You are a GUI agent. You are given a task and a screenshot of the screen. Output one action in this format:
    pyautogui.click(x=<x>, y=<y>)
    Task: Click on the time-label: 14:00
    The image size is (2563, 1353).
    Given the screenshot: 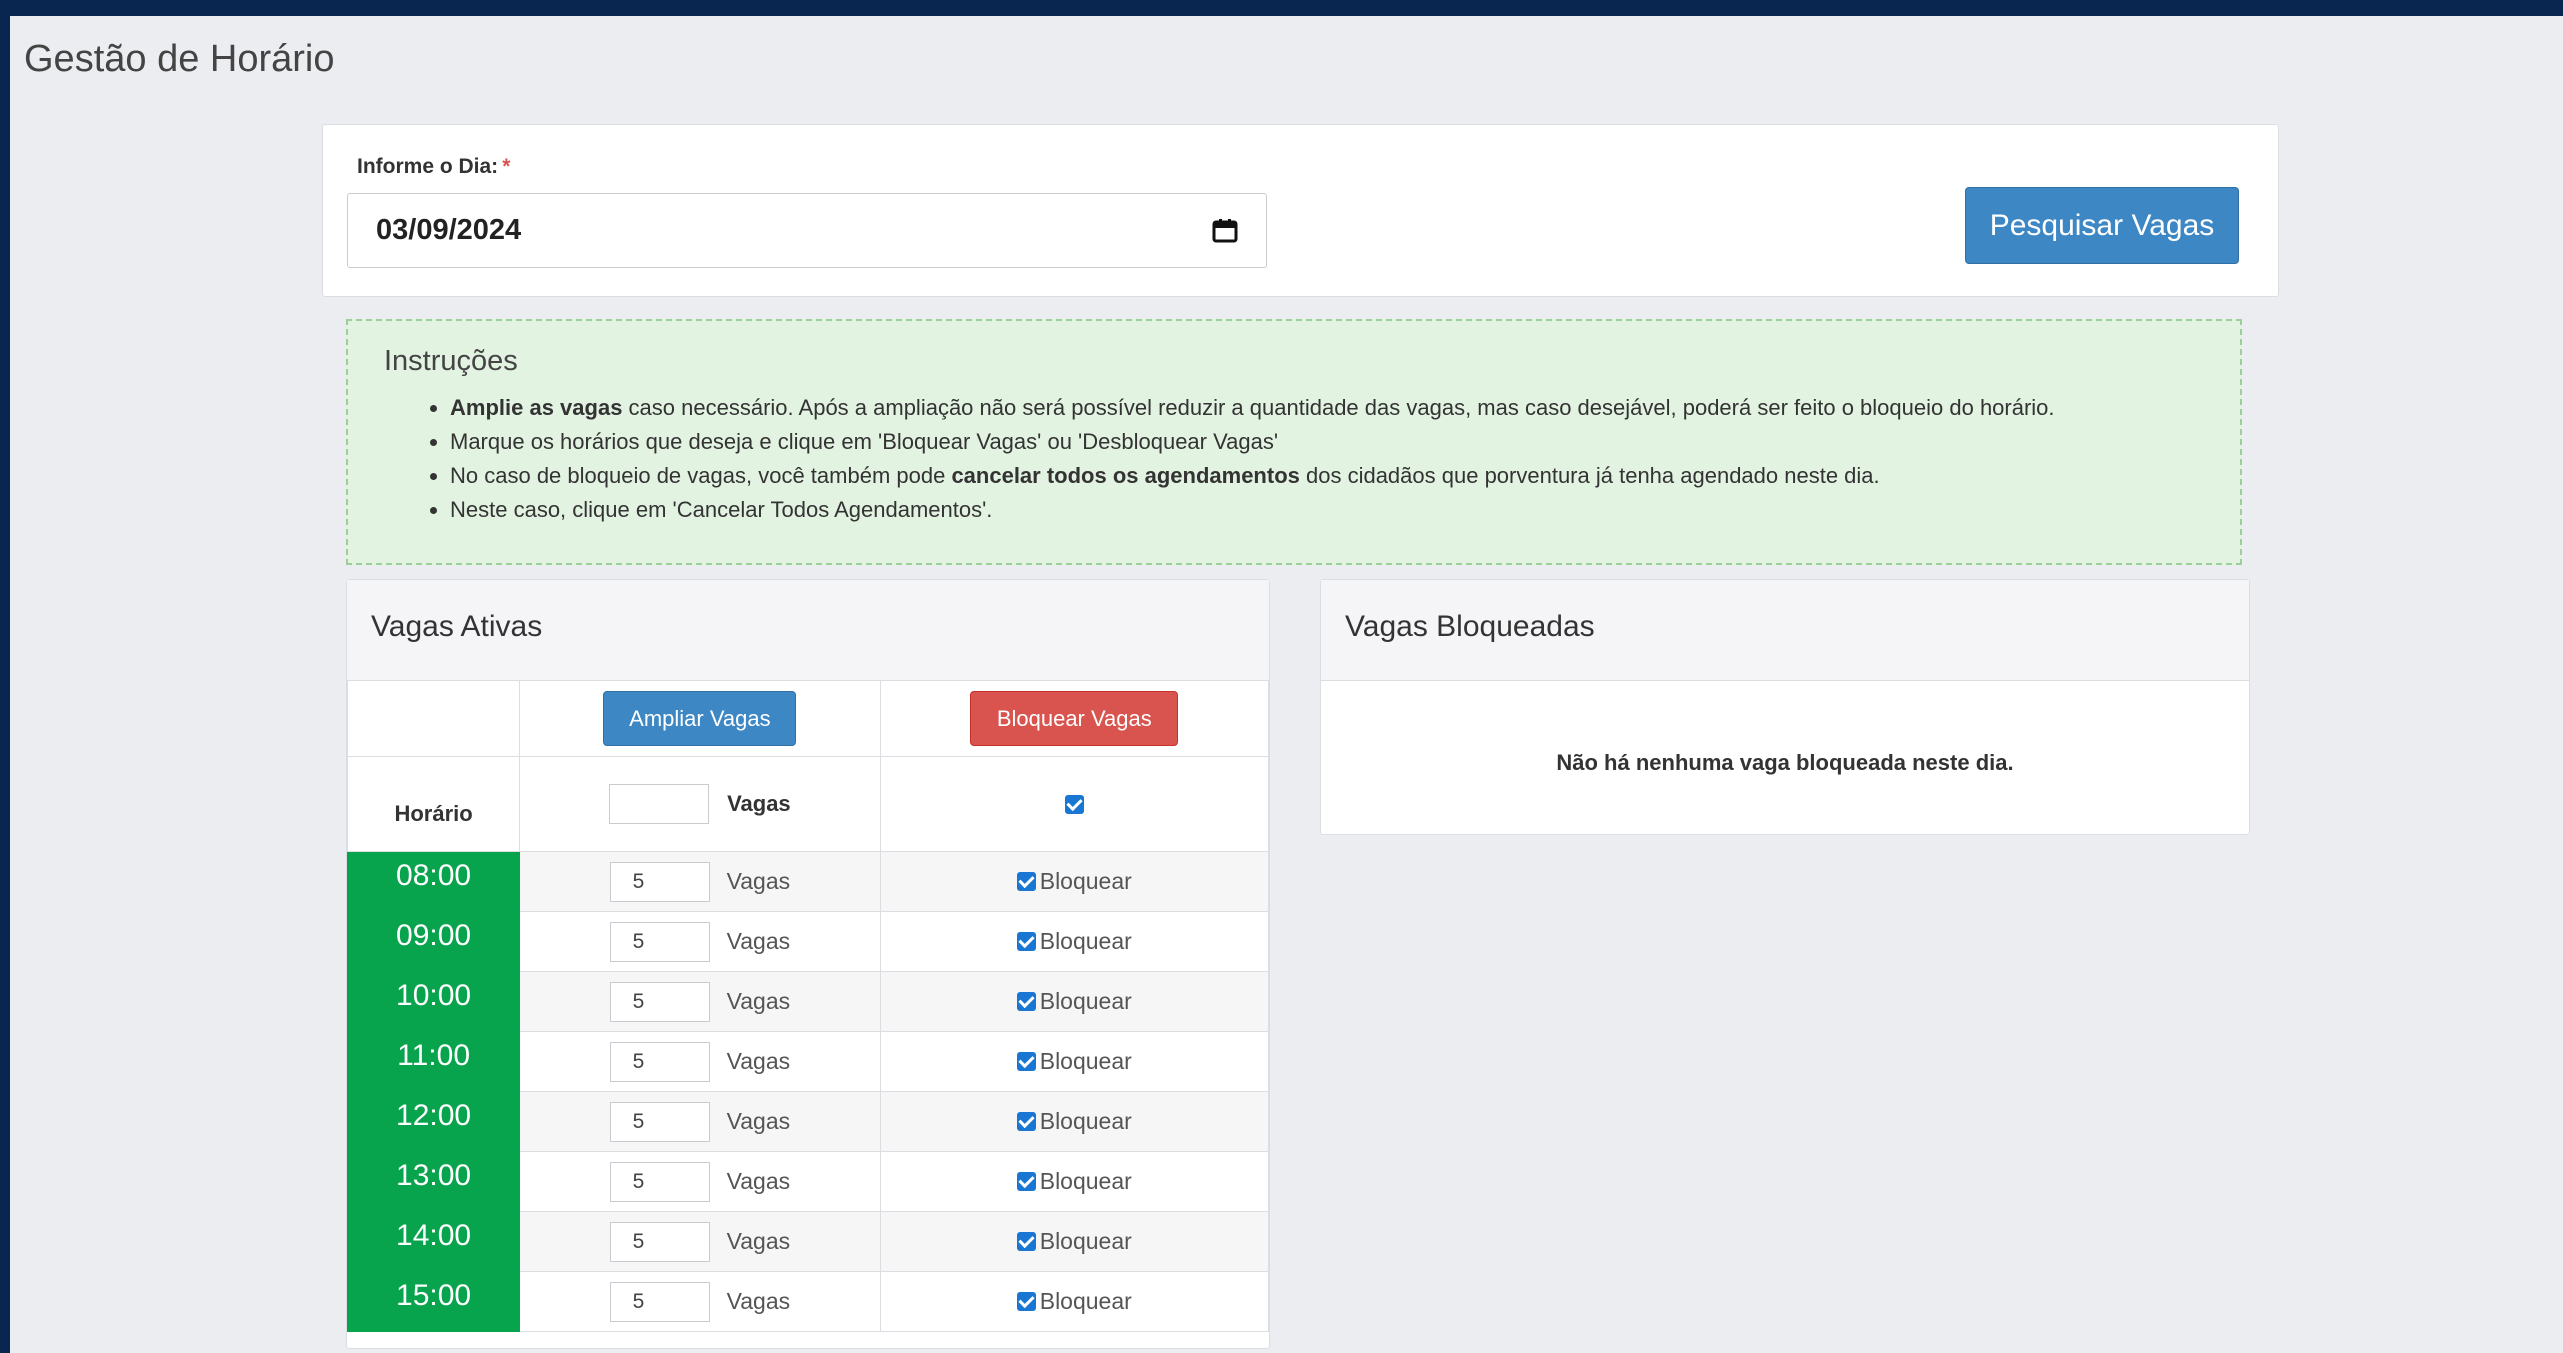 What is the action you would take?
    pyautogui.click(x=434, y=1235)
    